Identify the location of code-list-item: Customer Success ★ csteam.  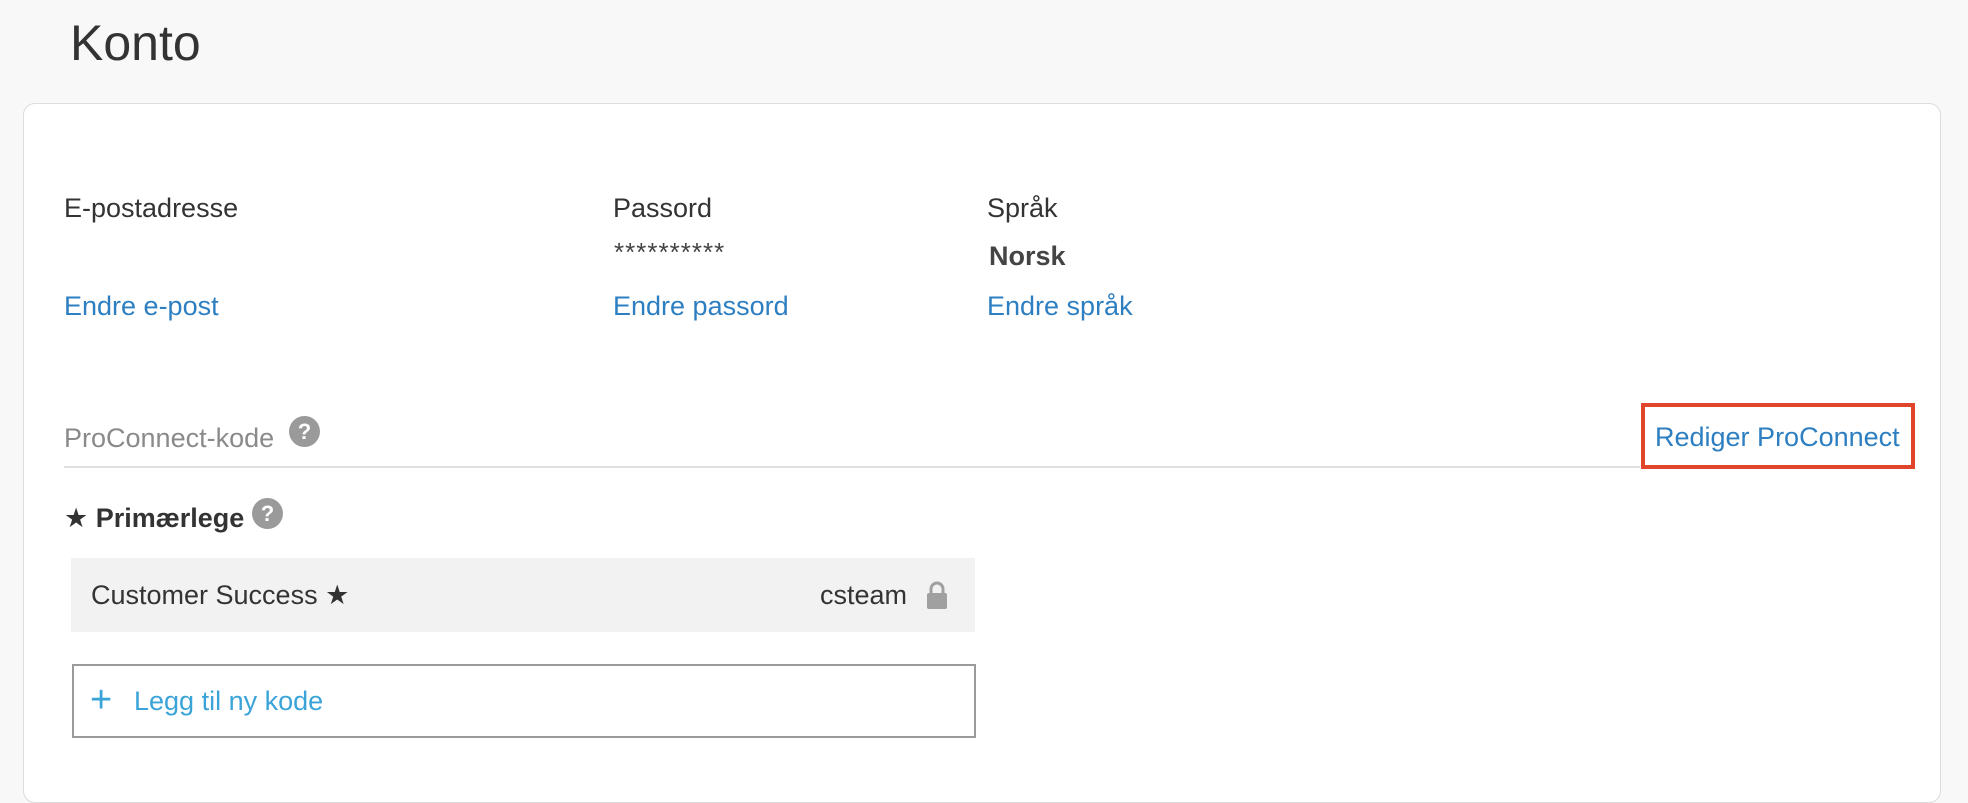
(523, 595).